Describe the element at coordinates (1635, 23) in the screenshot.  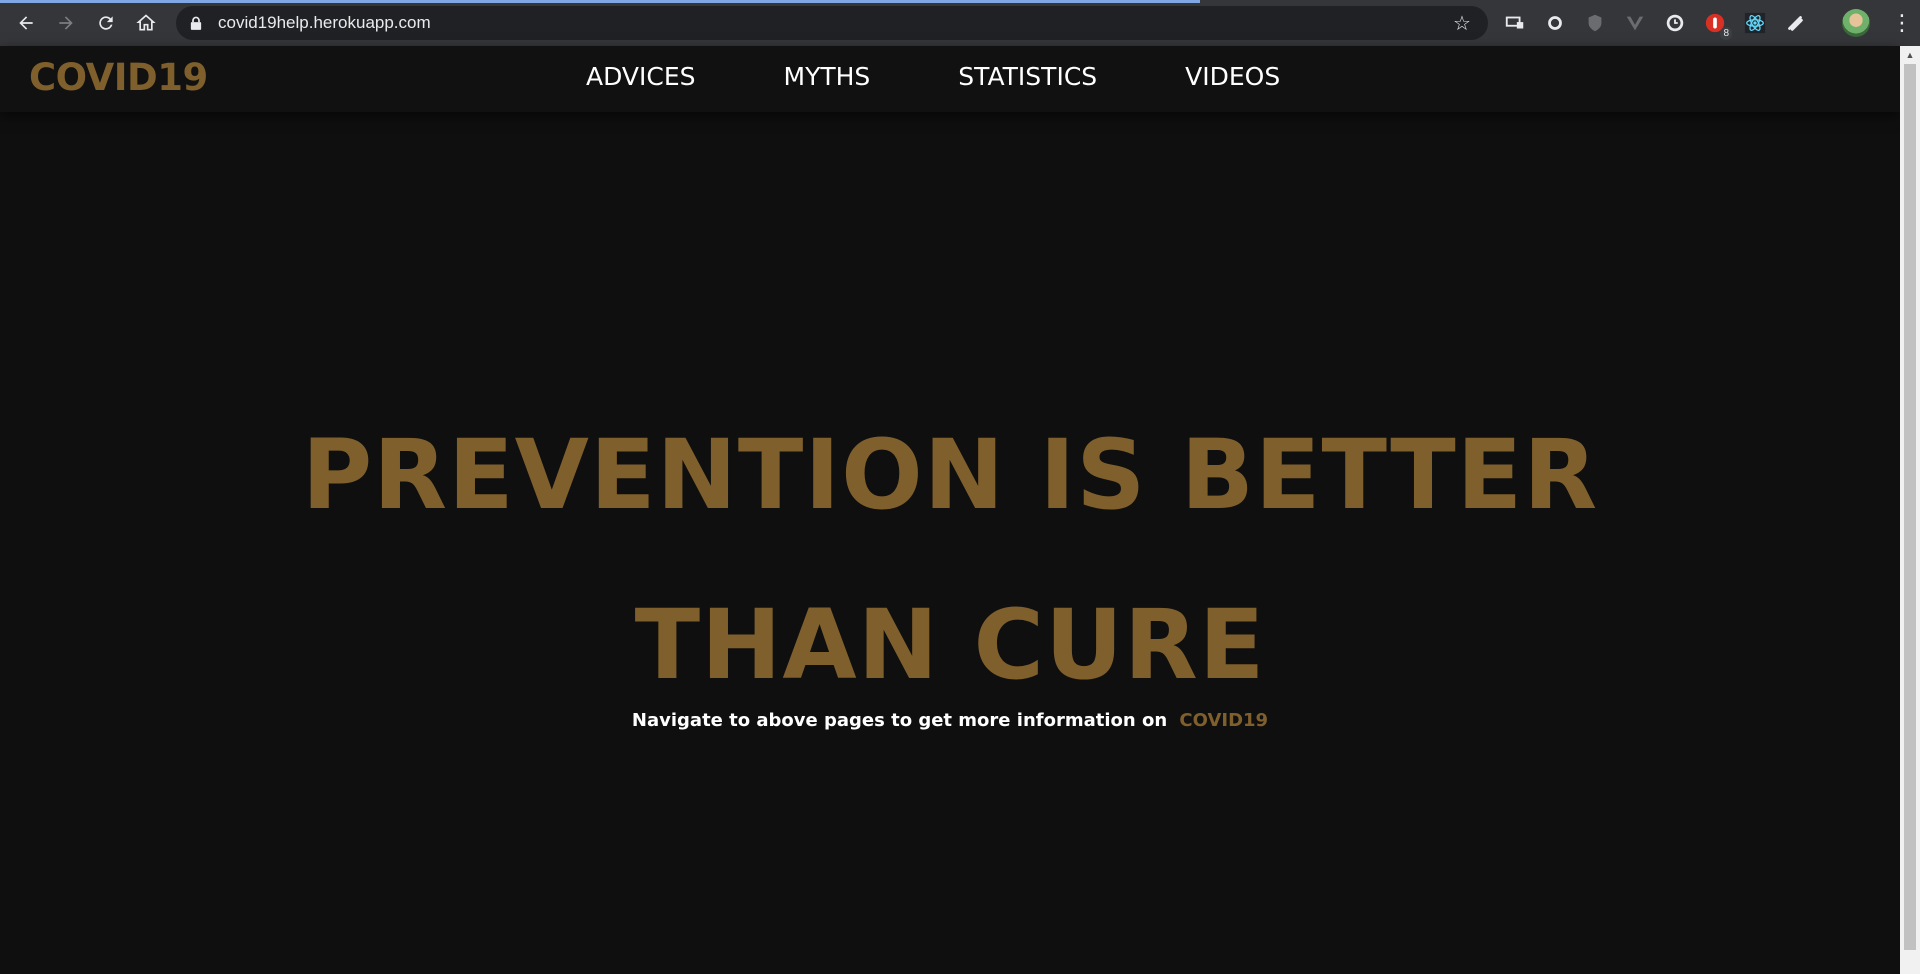
I see `extension-vue-icon` at that location.